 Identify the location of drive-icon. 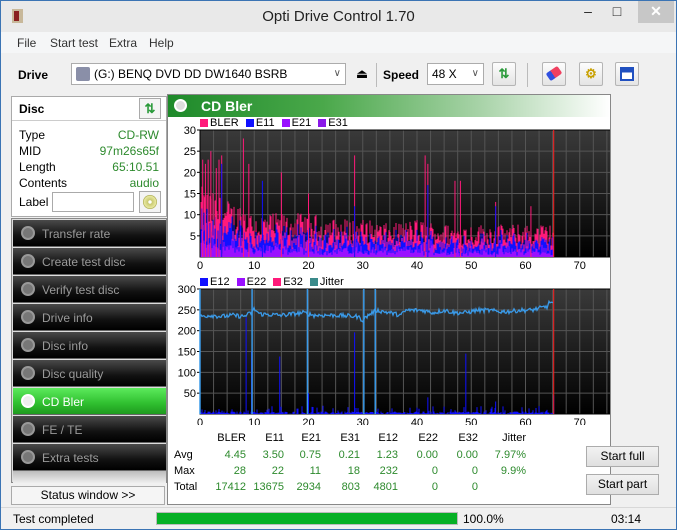
(83, 74).